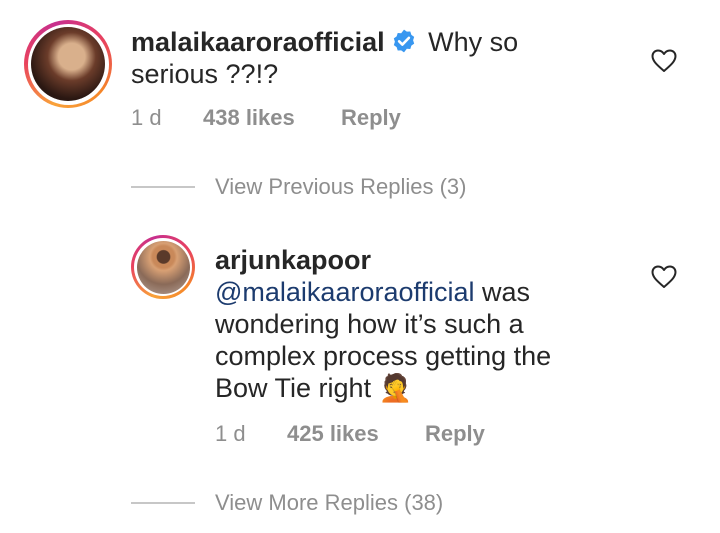 The height and width of the screenshot is (533, 720). Describe the element at coordinates (230, 433) in the screenshot. I see `reply-time: 1 d` at that location.